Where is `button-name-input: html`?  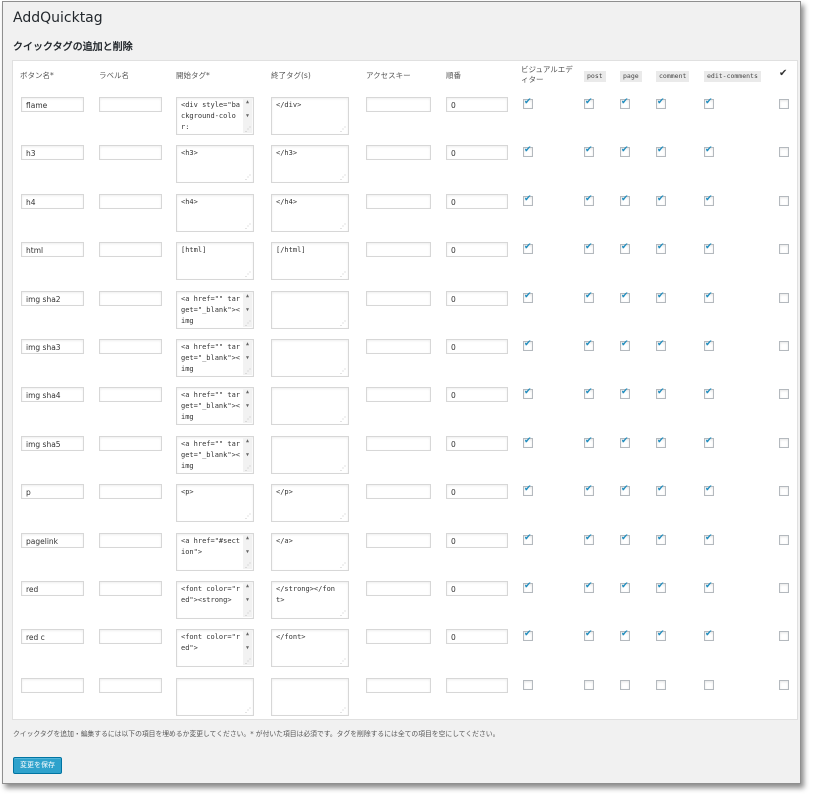 button-name-input: html is located at coordinates (52, 249).